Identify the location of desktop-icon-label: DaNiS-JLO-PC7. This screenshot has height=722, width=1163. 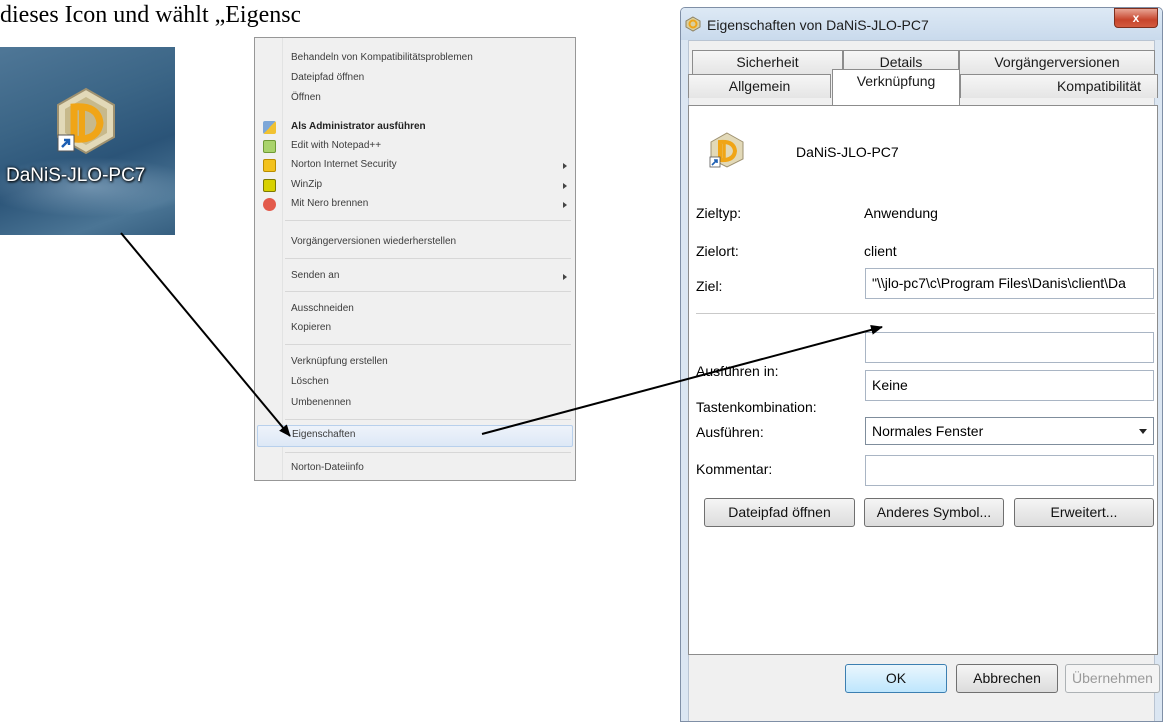
(90, 178).